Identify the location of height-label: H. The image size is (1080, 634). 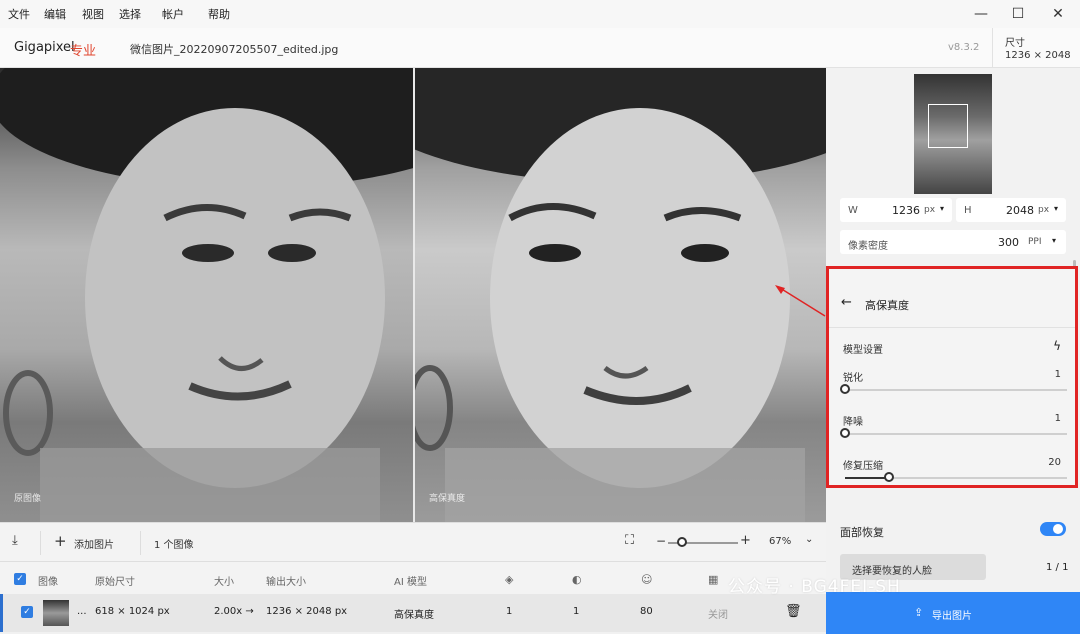
(968, 210).